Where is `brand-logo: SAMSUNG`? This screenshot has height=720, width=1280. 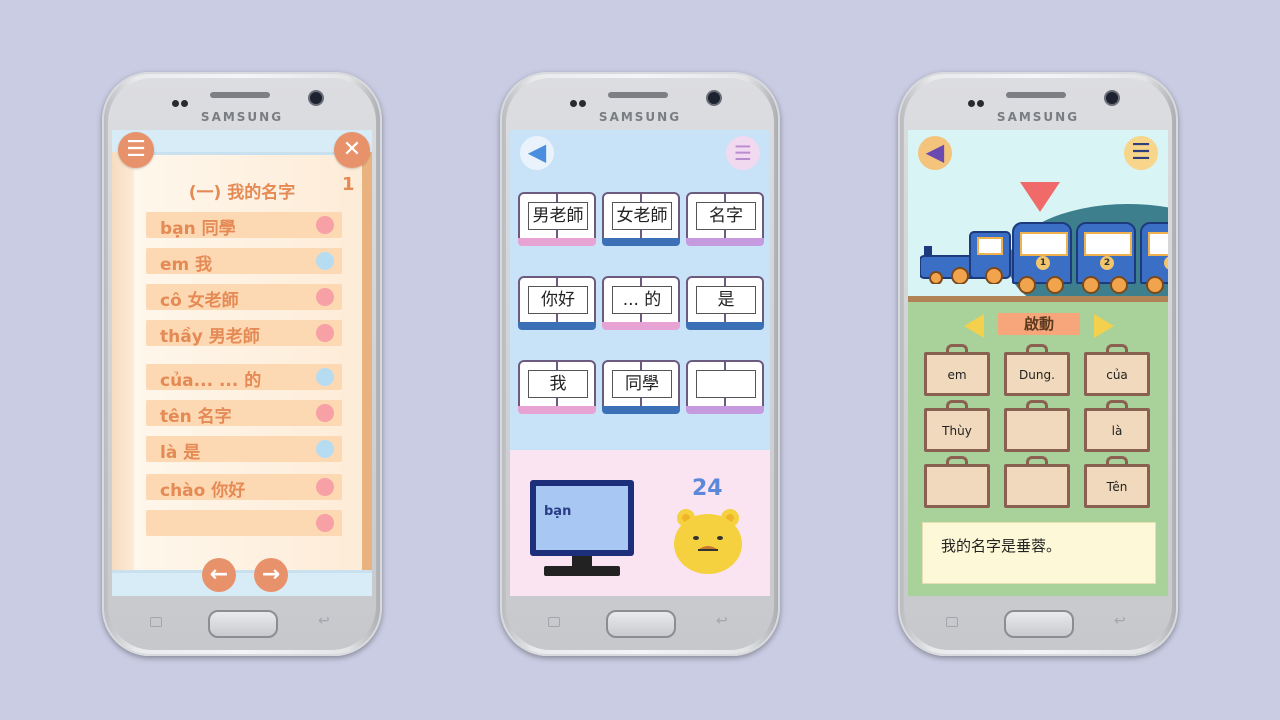
brand-logo: SAMSUNG is located at coordinates (1038, 117).